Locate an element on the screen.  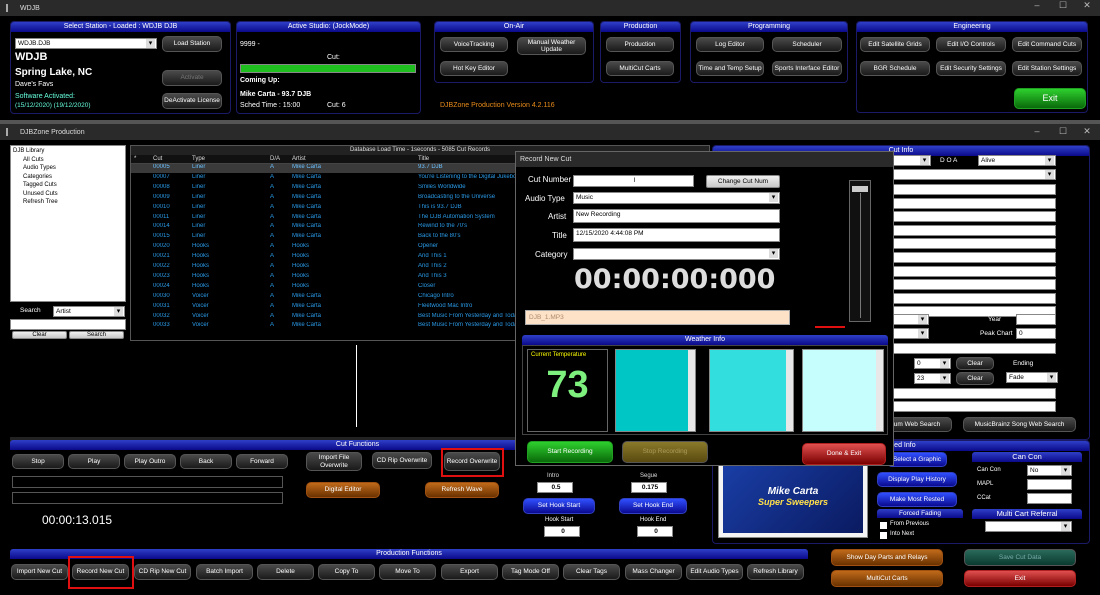
refresh-wave-button: Refresh Wave is located at coordinates (462, 490).